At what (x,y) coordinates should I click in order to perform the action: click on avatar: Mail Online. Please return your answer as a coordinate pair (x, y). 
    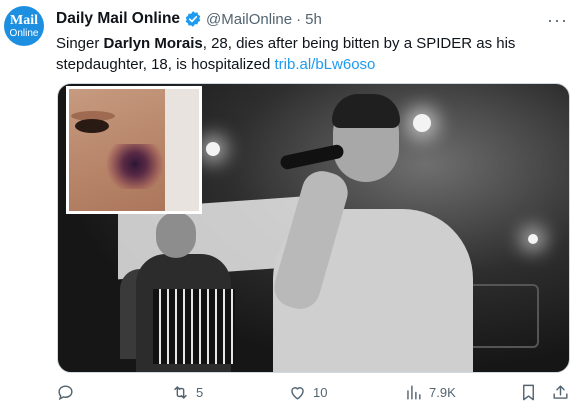
    Looking at the image, I should click on (24, 26).